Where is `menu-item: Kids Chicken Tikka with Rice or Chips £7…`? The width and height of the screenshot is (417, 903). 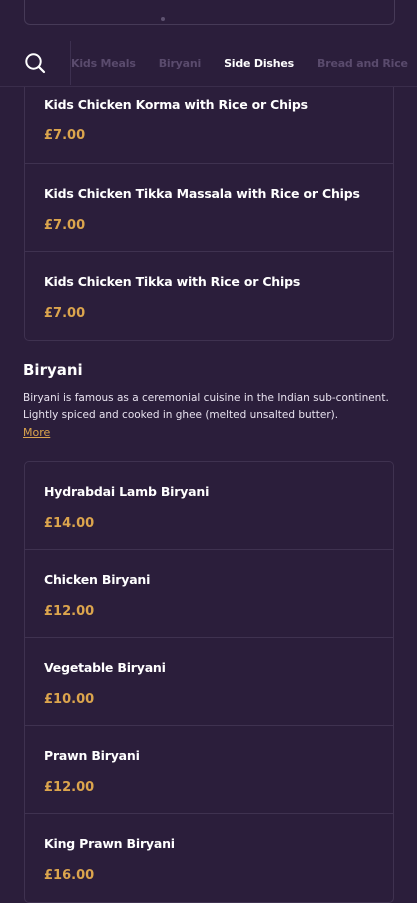
menu-item: Kids Chicken Tikka with Rice or Chips £7… is located at coordinates (209, 296).